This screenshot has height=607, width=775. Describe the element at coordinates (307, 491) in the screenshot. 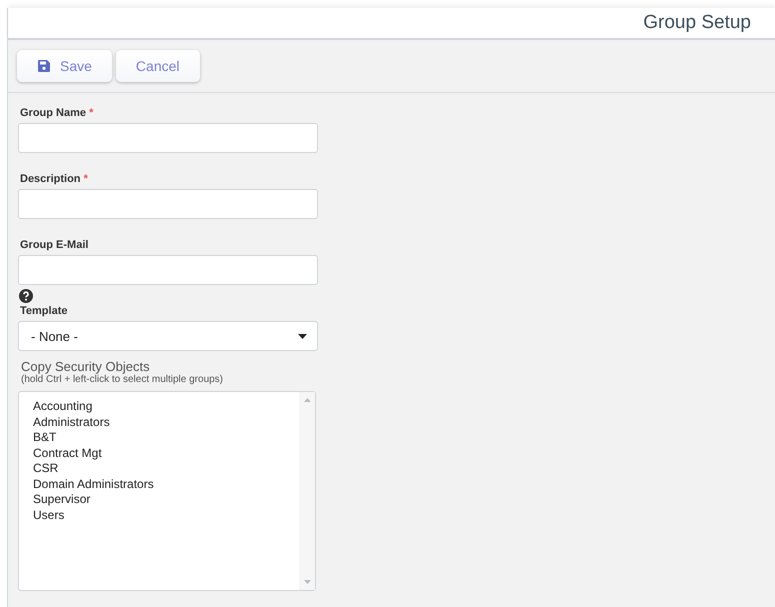

I see `scrollbar` at that location.